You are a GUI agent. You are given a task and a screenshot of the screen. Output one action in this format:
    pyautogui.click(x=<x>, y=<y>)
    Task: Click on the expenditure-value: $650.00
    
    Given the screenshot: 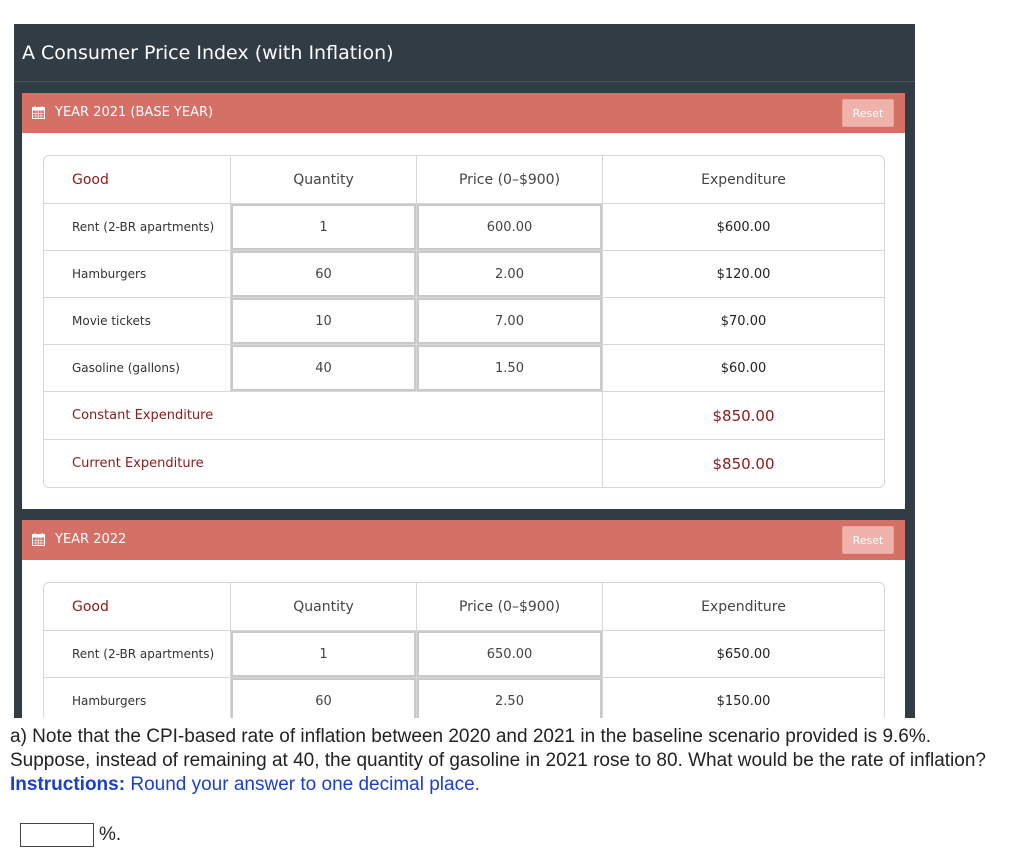 What is the action you would take?
    pyautogui.click(x=743, y=654)
    